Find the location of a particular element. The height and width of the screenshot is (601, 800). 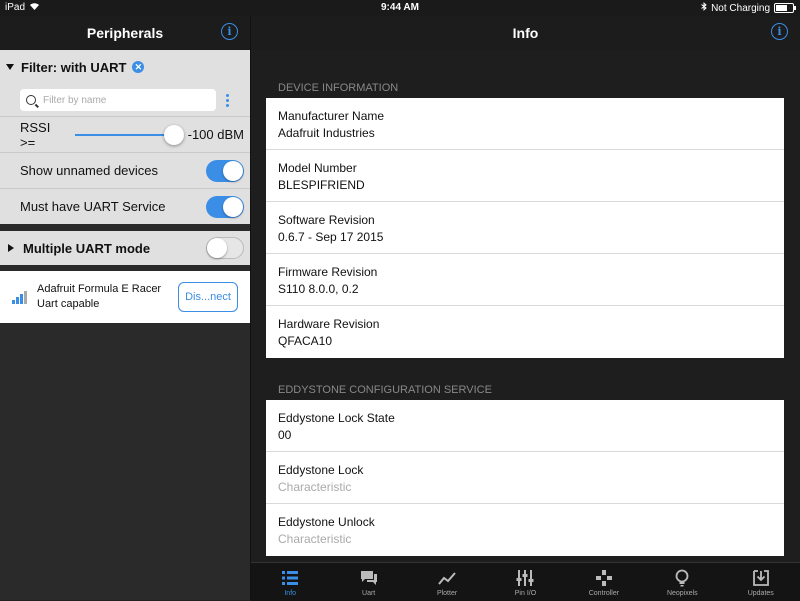

clear-filter-icon: ✕ is located at coordinates (138, 67).